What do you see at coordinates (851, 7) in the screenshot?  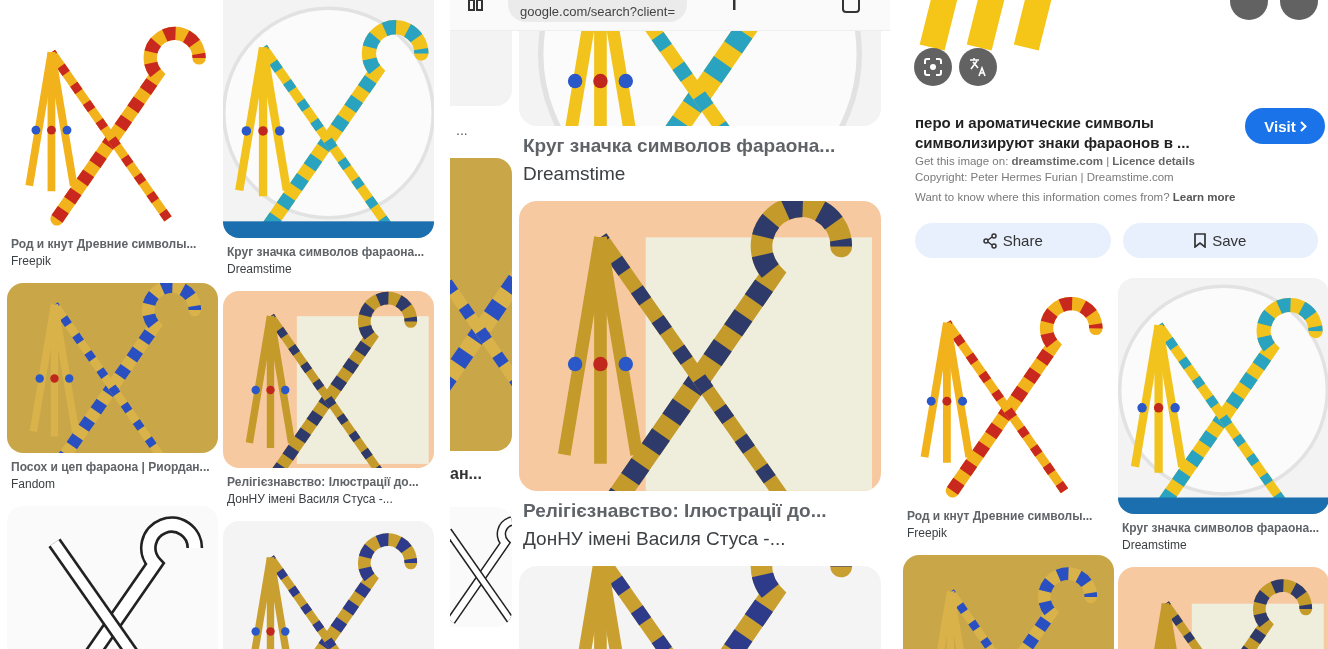 I see `tabs-icon` at bounding box center [851, 7].